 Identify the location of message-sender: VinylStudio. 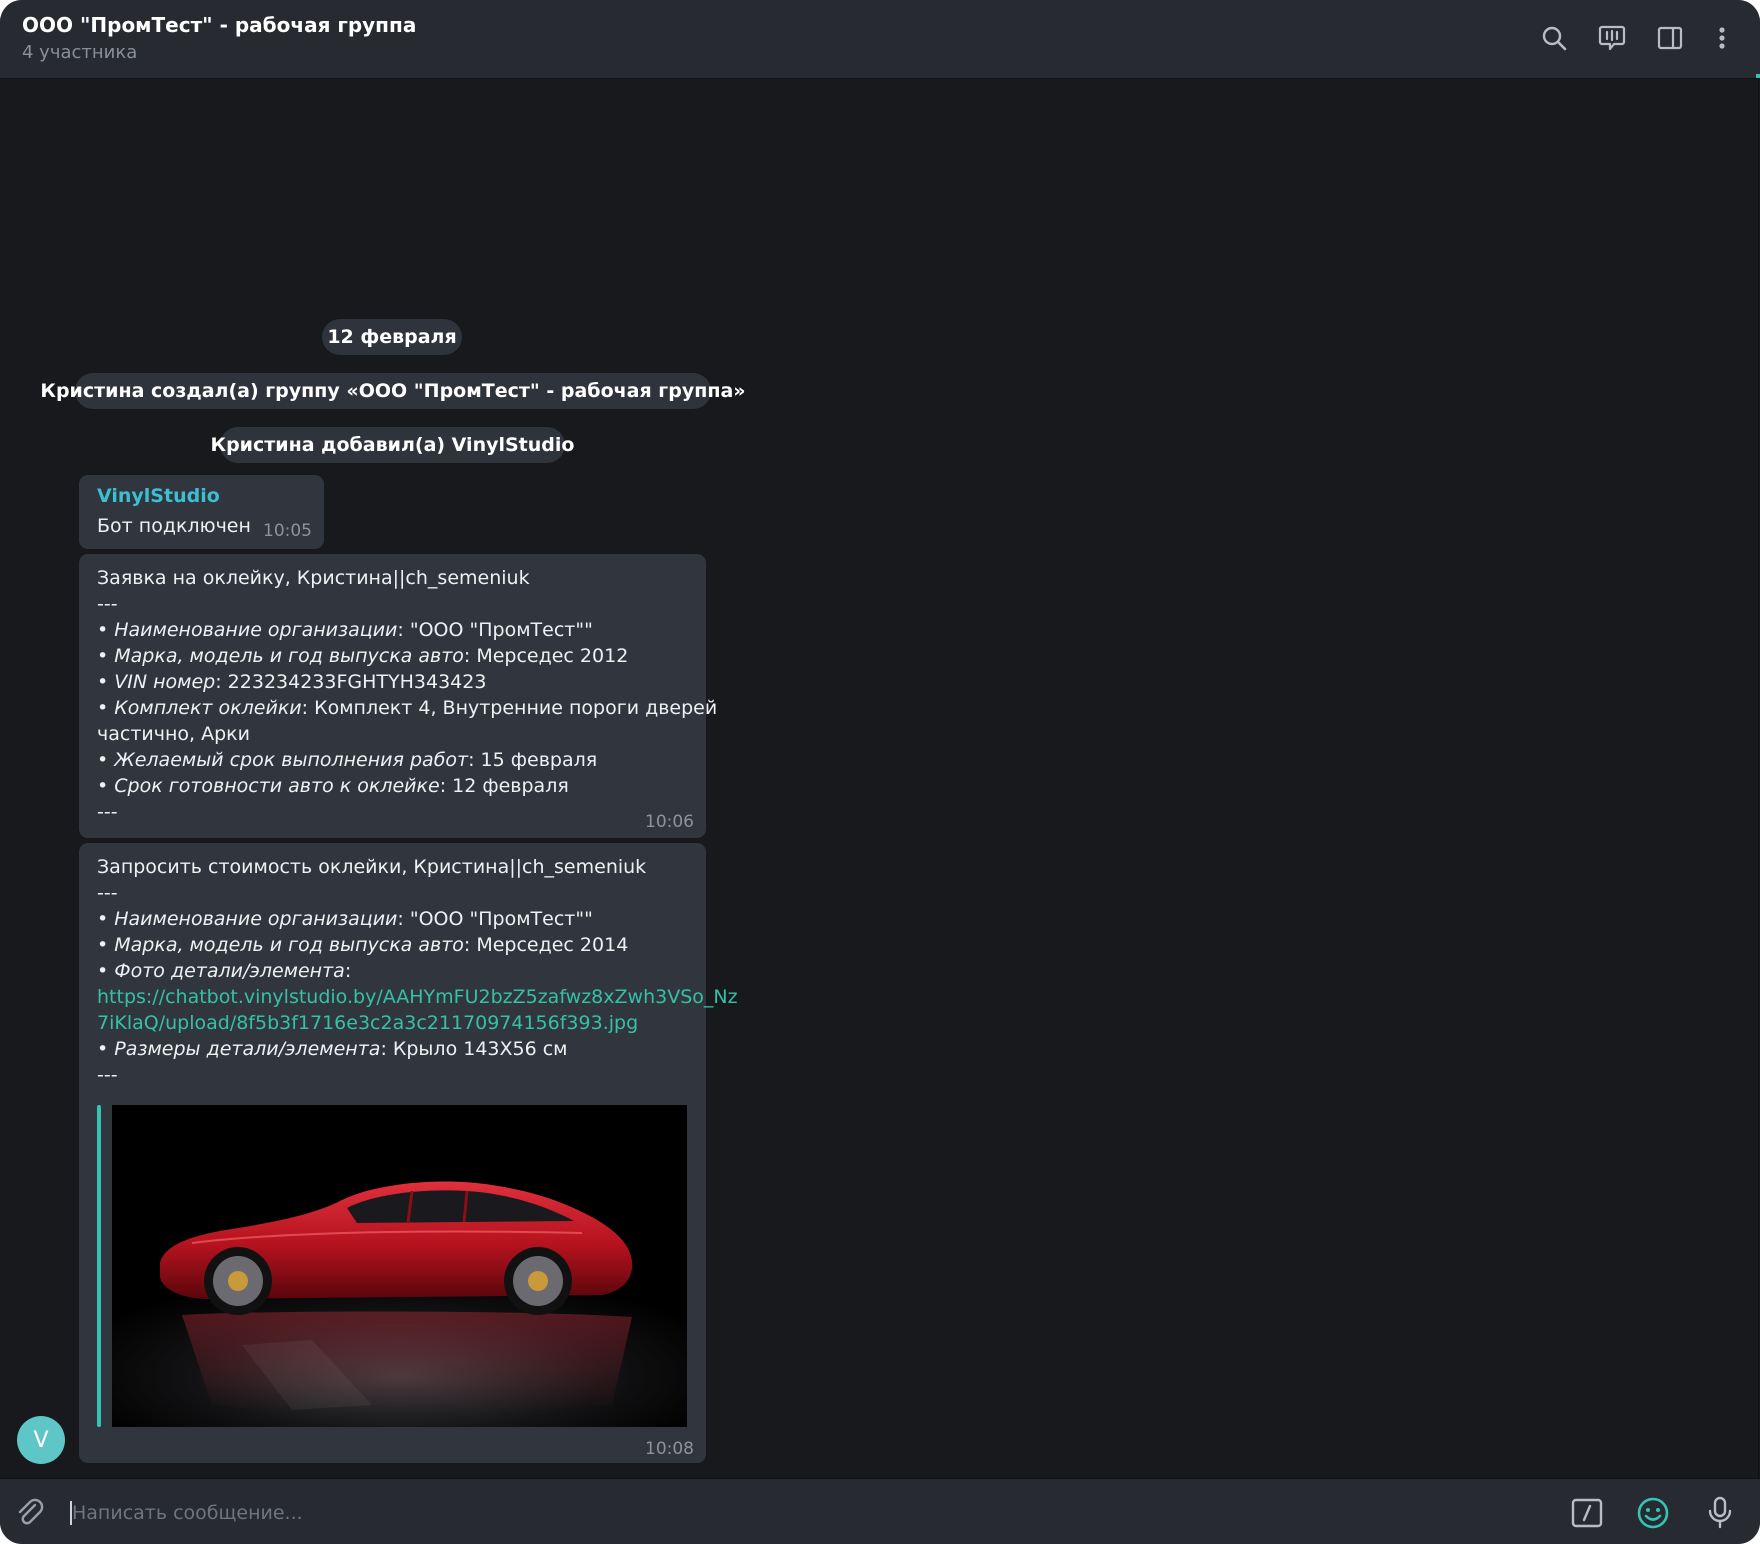
(158, 496).